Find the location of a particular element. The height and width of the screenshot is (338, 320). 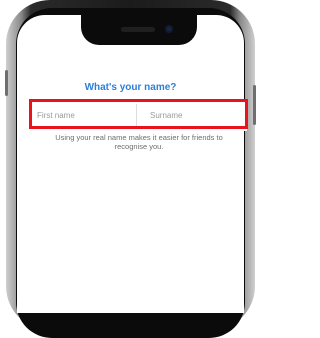

field-divider is located at coordinates (136, 115).